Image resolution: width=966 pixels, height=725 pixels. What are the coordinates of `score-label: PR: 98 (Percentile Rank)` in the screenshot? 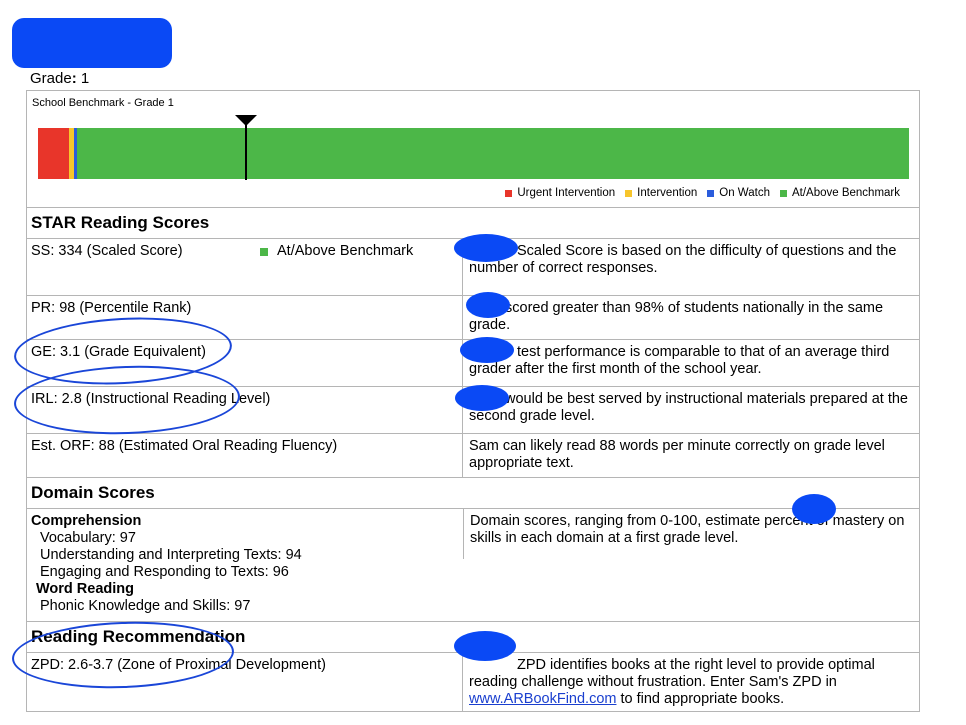 It's located at (111, 308).